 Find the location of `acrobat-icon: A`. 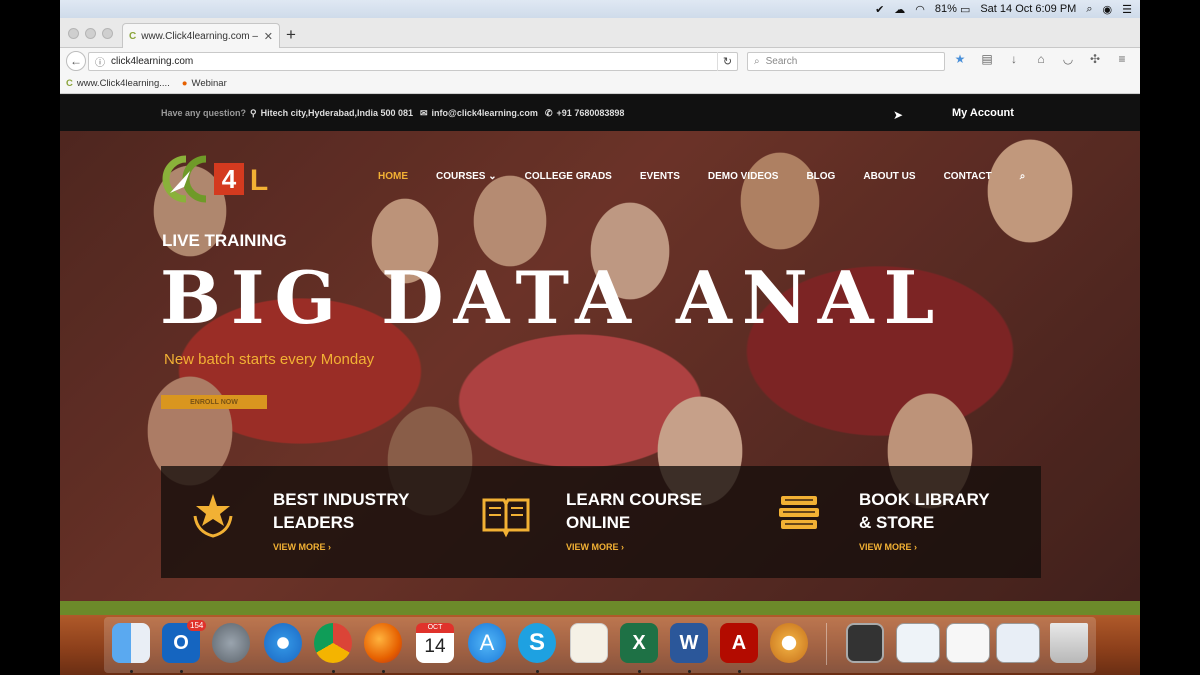

acrobat-icon: A is located at coordinates (739, 643).